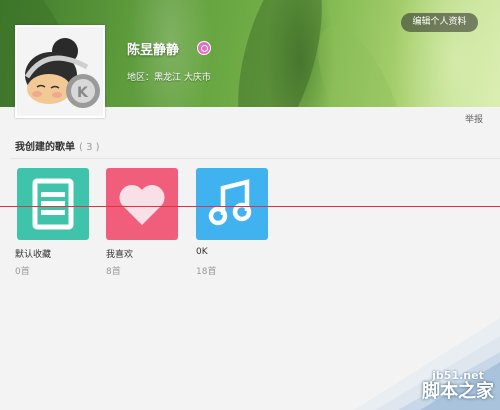 The width and height of the screenshot is (500, 410). What do you see at coordinates (474, 118) in the screenshot?
I see `report-link: 举报` at bounding box center [474, 118].